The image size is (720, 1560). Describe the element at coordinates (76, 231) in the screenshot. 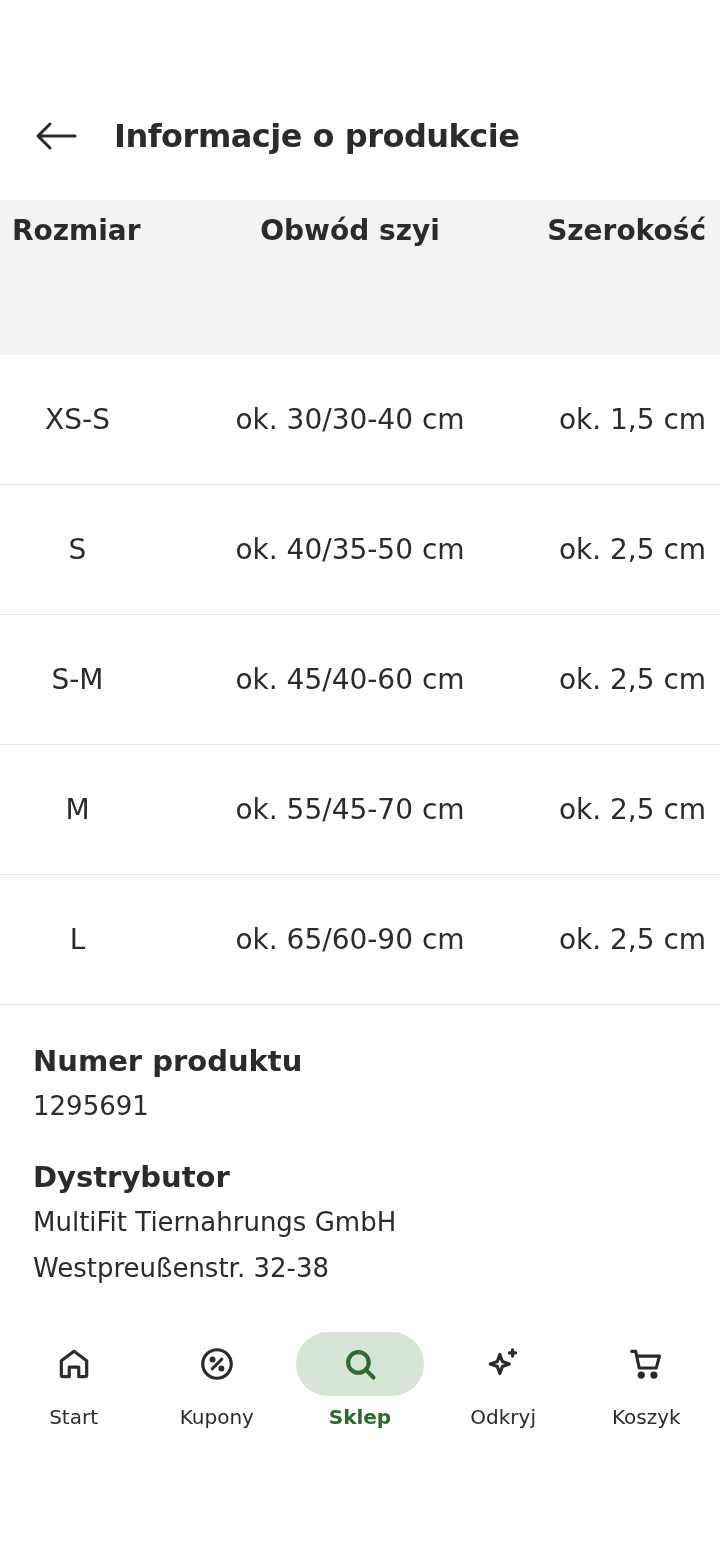

I see `column-header: Rozmiar` at that location.